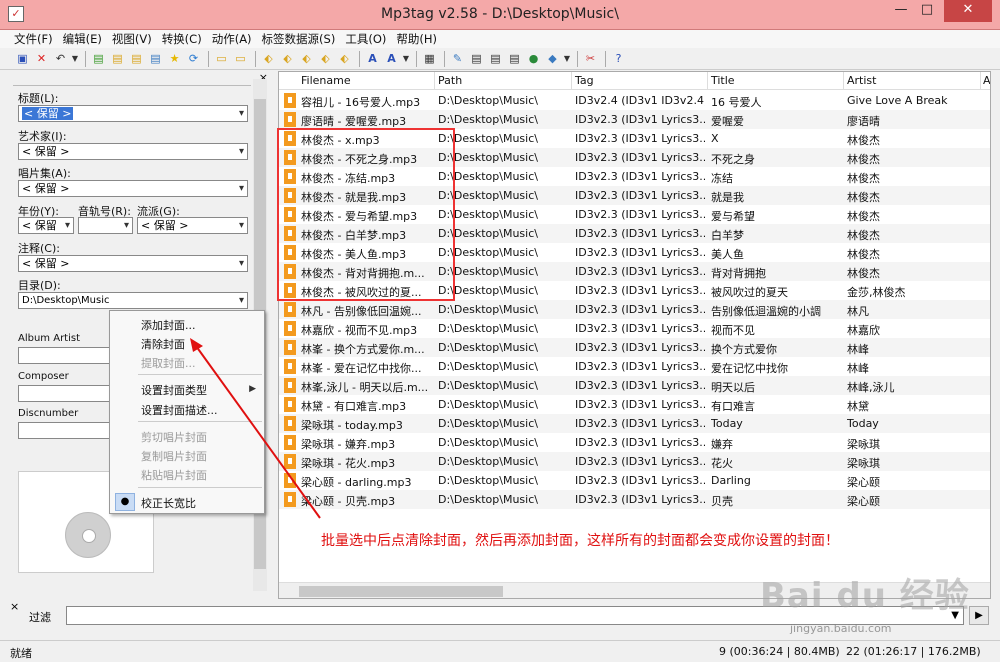 The image size is (1000, 662). Describe the element at coordinates (429, 59) in the screenshot. I see `export-icon: ▦` at that location.